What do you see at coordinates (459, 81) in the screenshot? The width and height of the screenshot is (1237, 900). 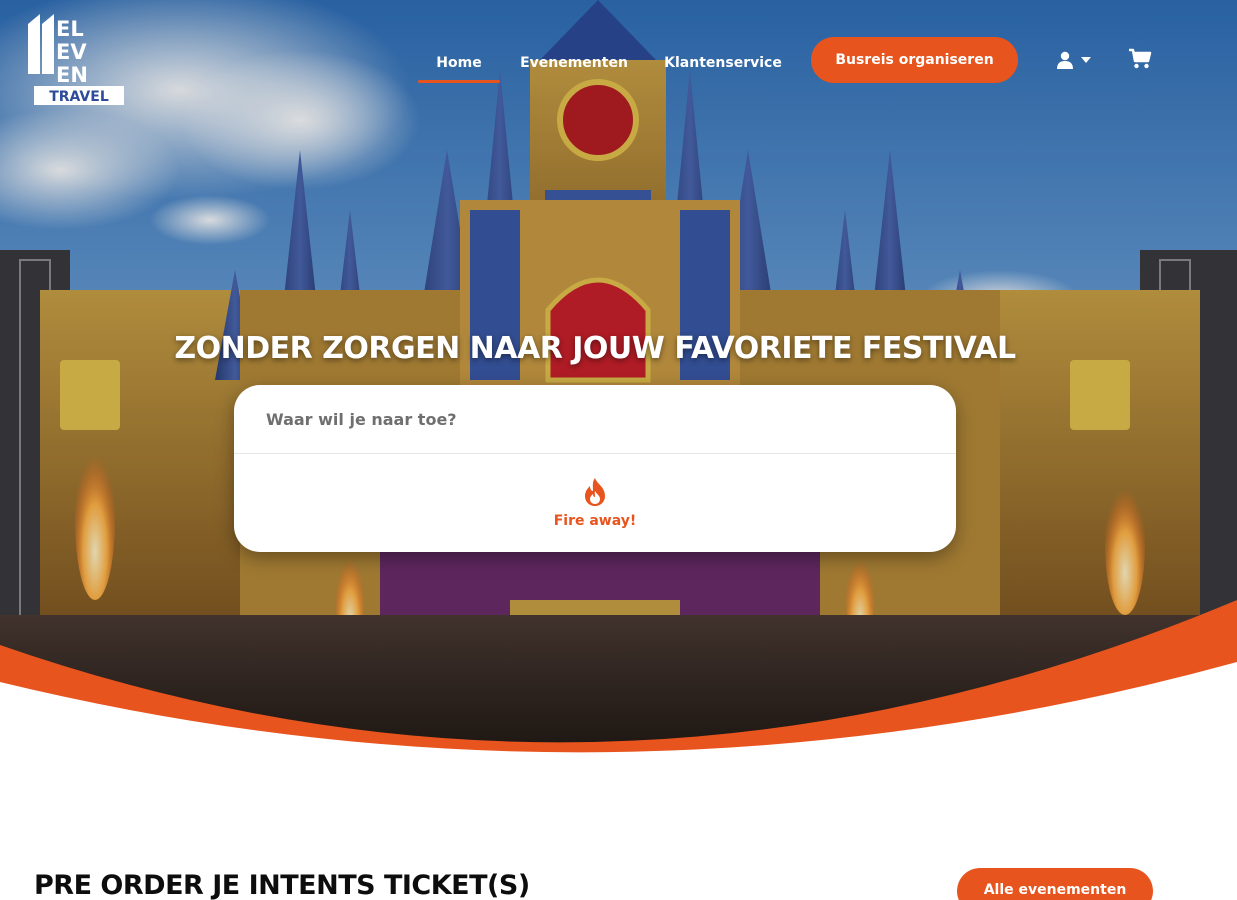 I see `nav-active-indicator` at bounding box center [459, 81].